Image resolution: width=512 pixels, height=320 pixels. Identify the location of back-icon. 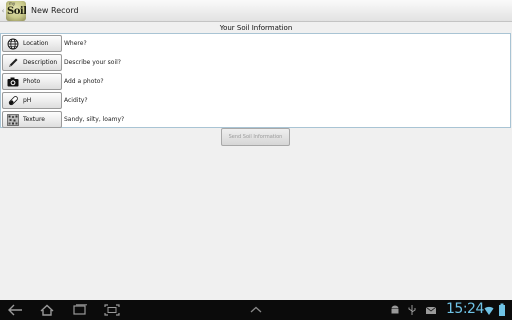
(16, 310).